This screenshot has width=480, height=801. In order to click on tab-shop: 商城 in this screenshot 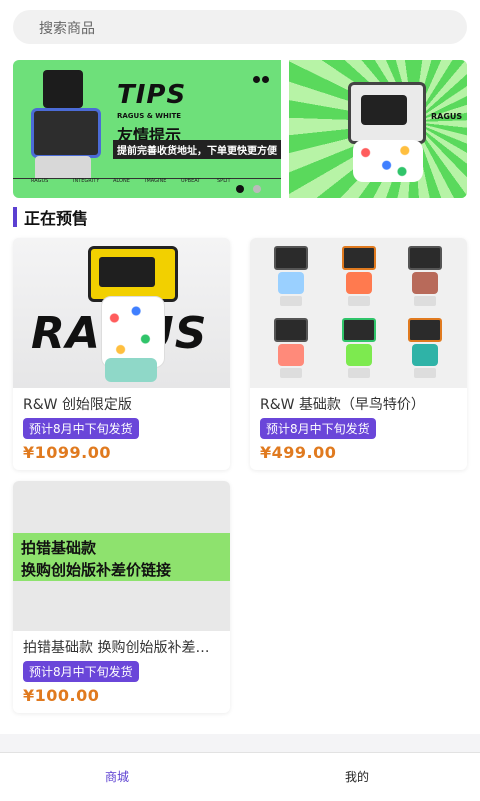, I will do `click(117, 776)`.